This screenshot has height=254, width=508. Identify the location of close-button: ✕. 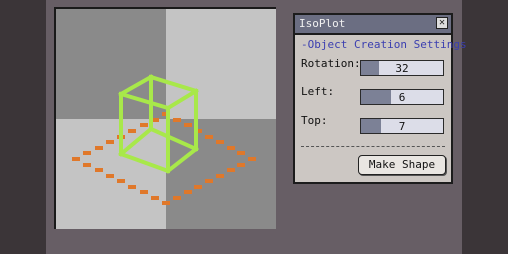
(442, 23).